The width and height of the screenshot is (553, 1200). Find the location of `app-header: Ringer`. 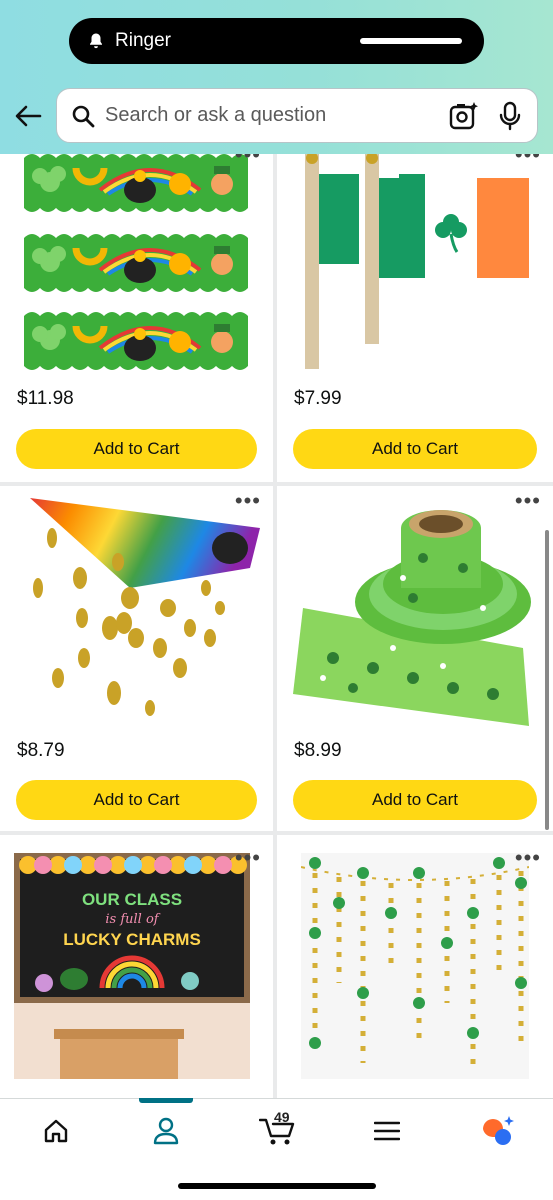

app-header: Ringer is located at coordinates (276, 77).